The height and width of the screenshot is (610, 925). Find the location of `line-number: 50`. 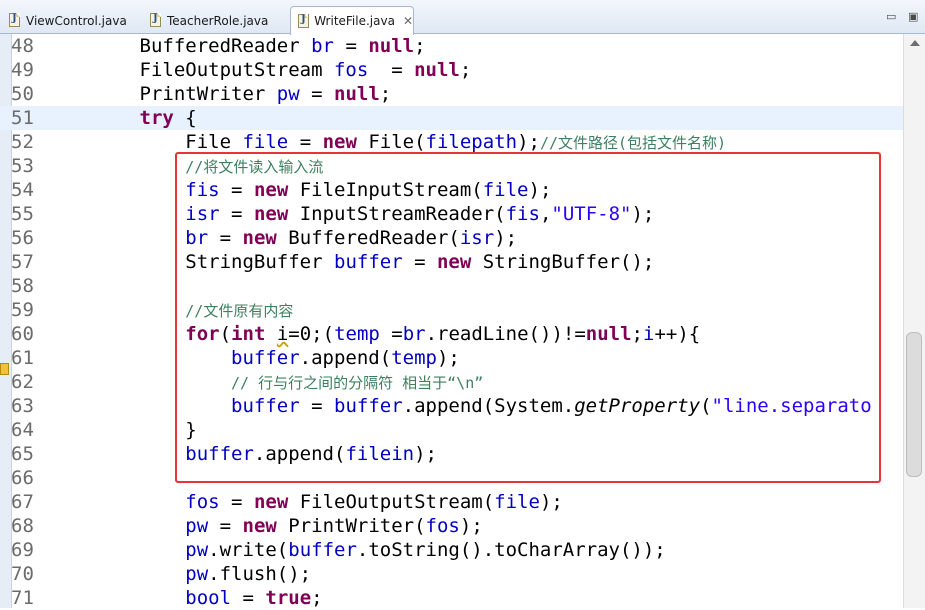

line-number: 50 is located at coordinates (22, 94).